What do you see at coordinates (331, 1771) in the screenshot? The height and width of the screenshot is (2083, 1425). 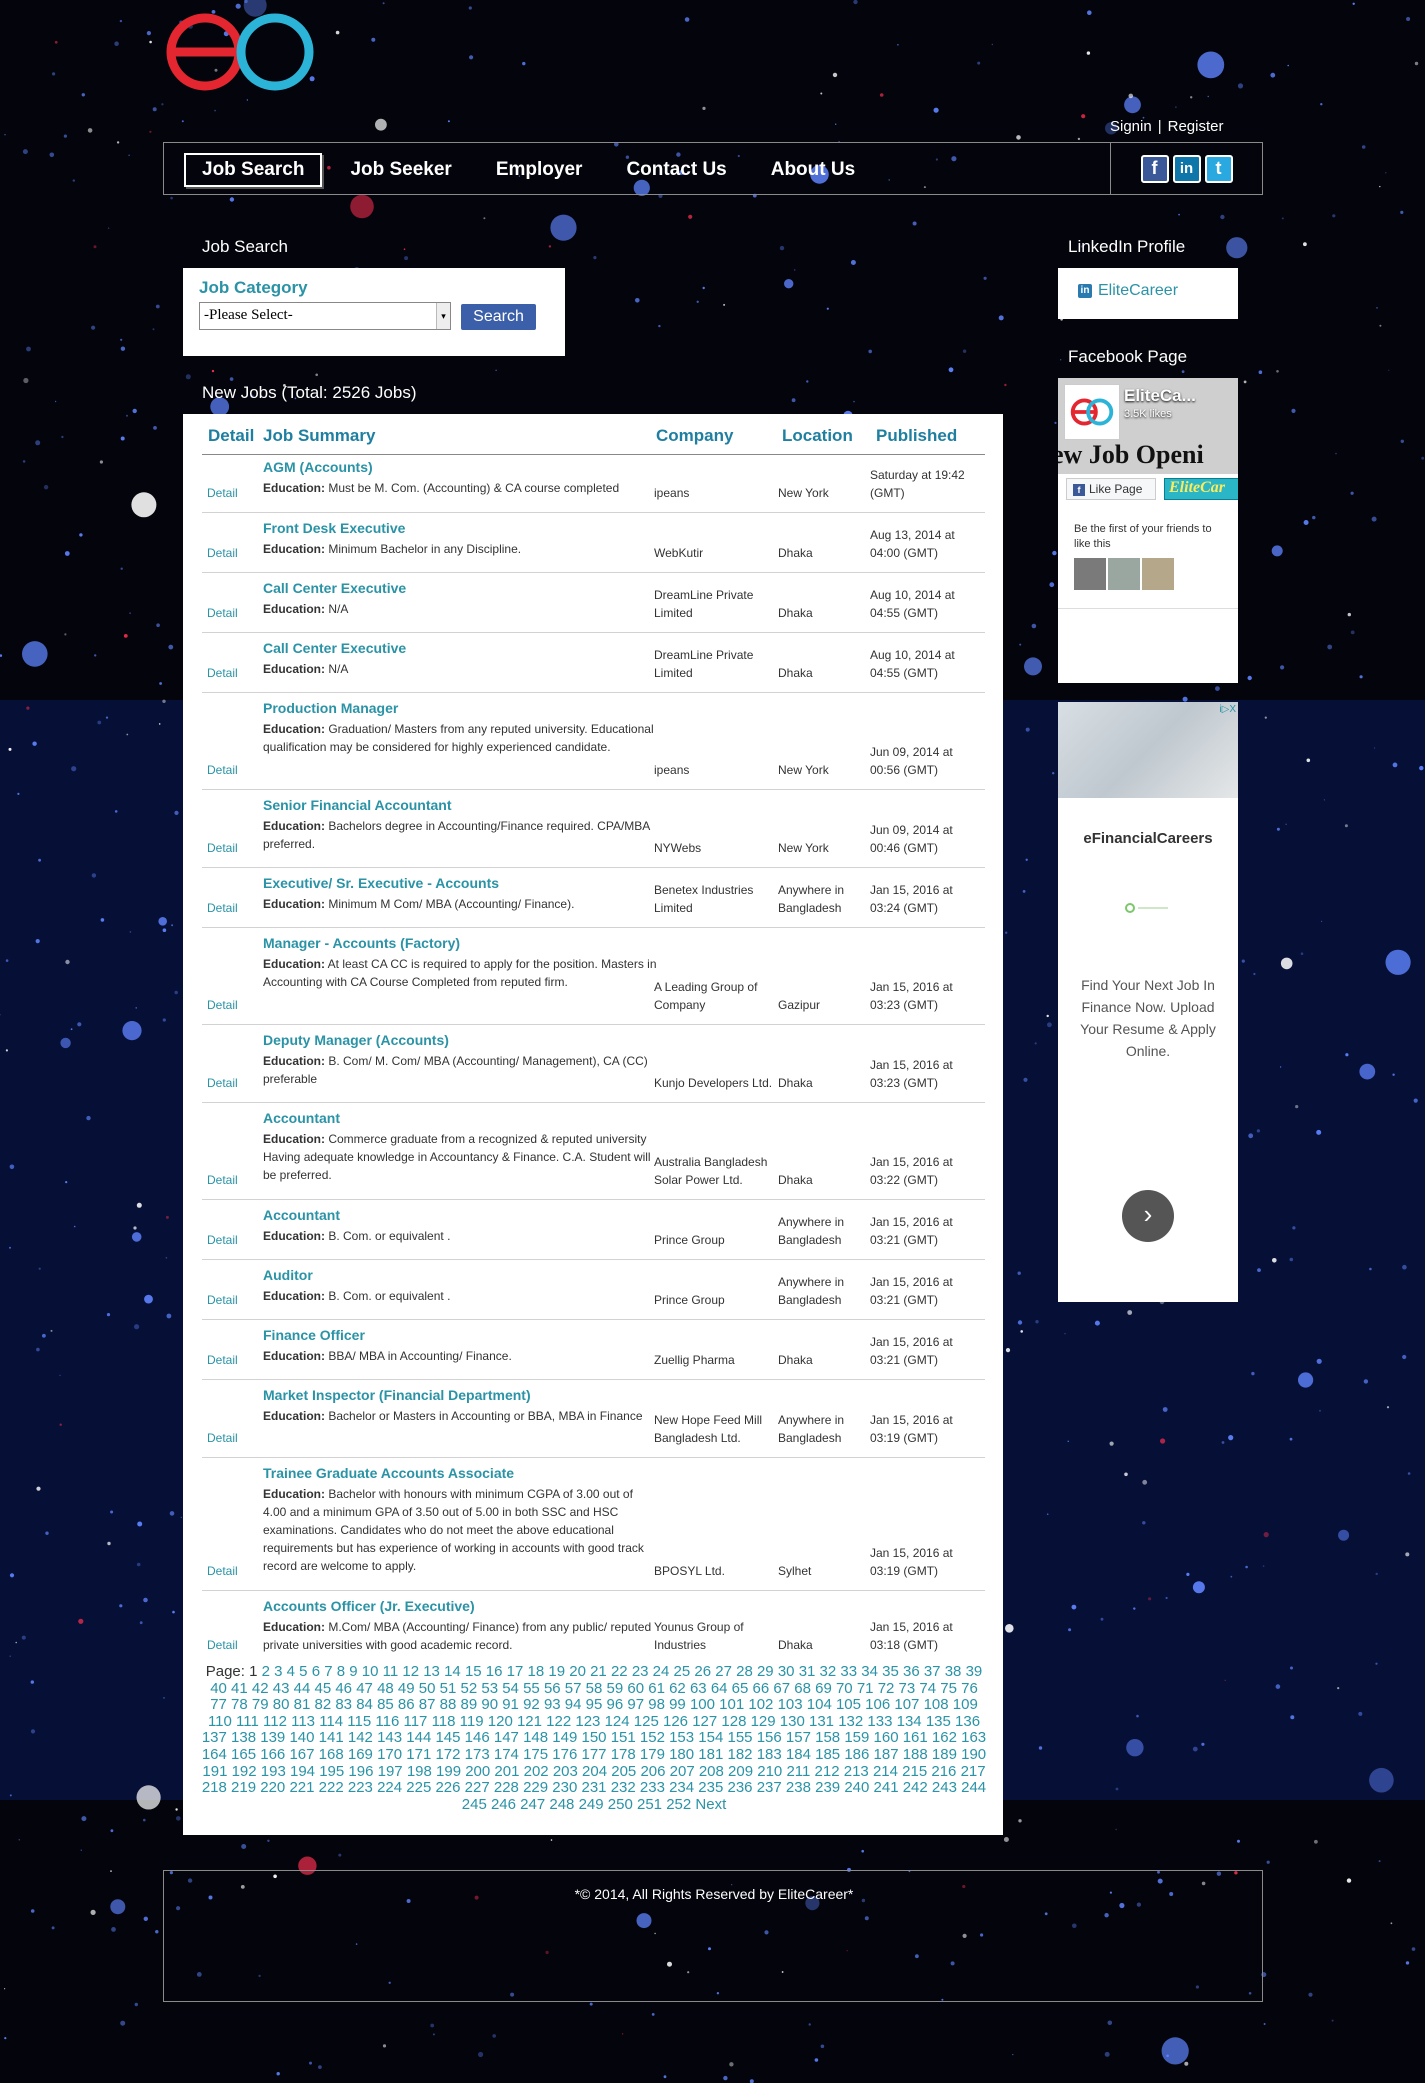 I see `page-link: 195` at bounding box center [331, 1771].